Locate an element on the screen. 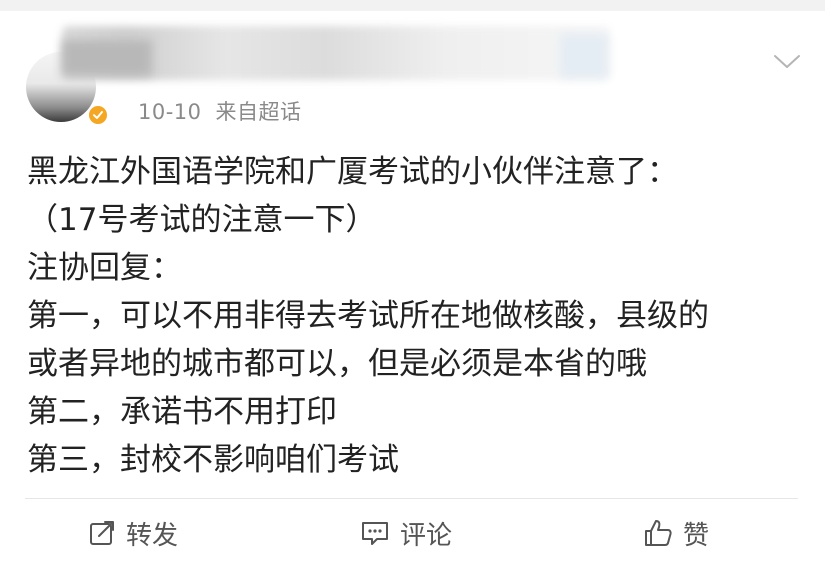  post-line: 第三，封校不影响咱们考试 is located at coordinates (213, 460).